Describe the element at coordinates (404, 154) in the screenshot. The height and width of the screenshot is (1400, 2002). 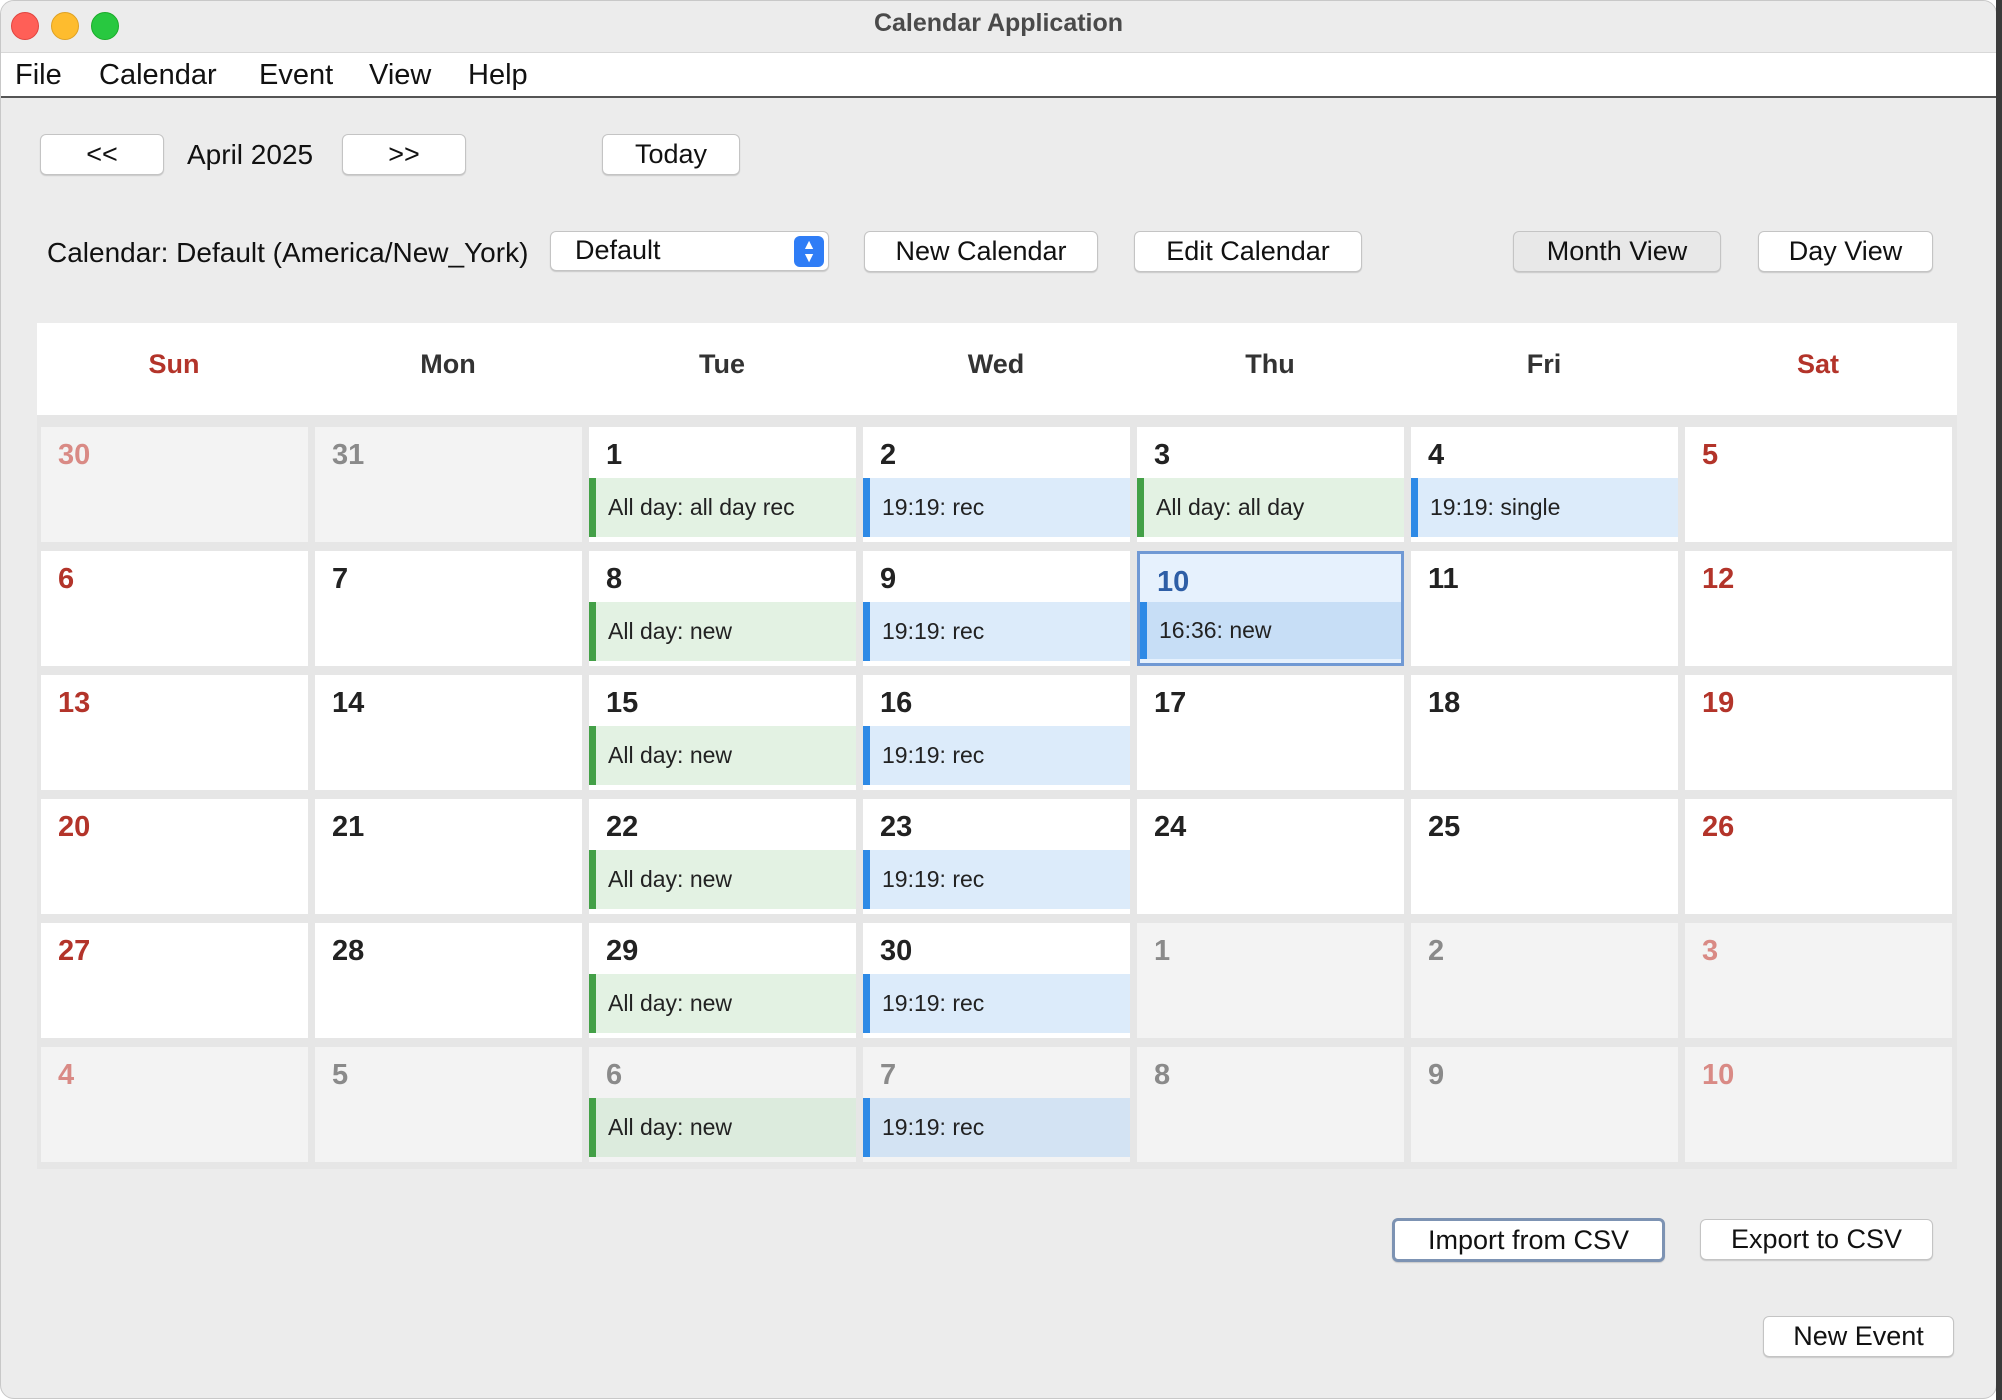
I see `next-month-button: >>` at that location.